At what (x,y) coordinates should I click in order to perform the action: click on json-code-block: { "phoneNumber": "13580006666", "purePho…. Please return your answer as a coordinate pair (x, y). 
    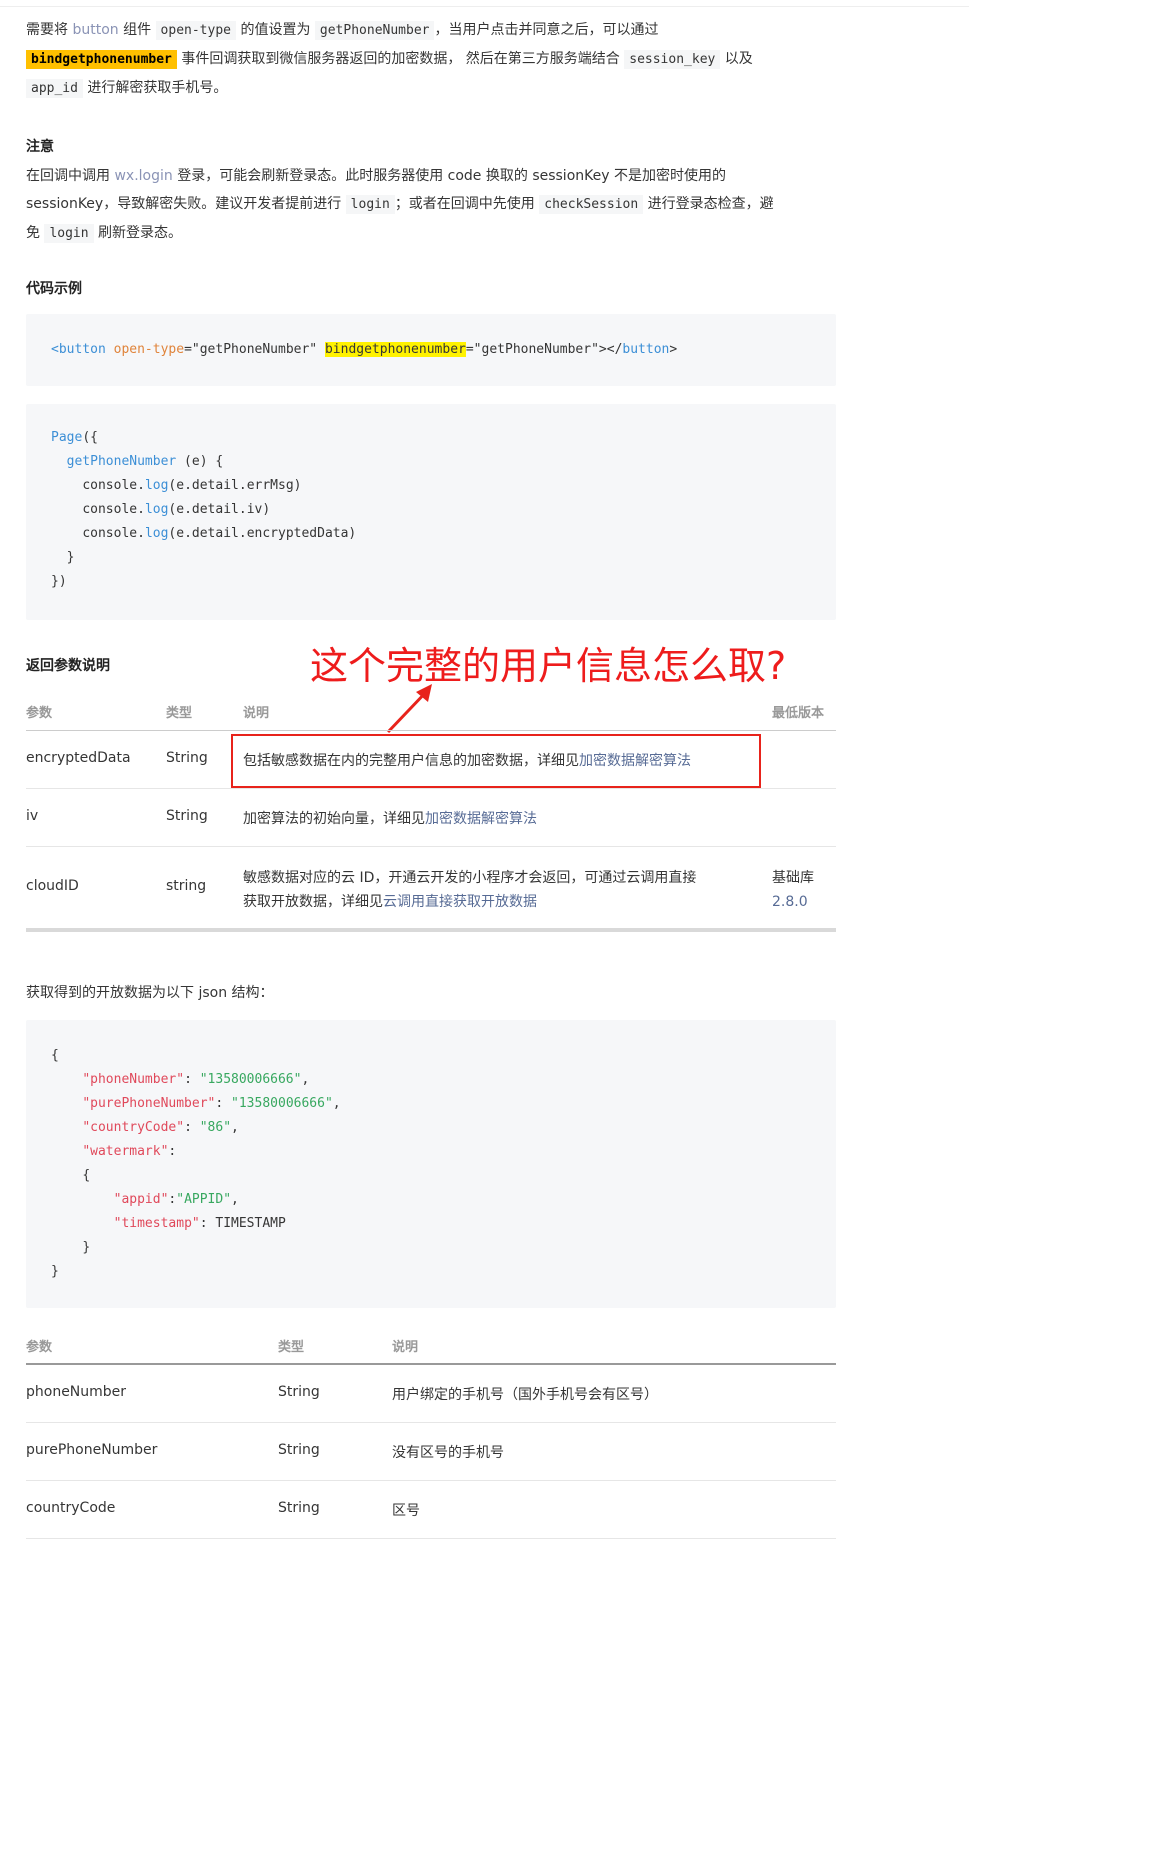
    Looking at the image, I should click on (431, 1164).